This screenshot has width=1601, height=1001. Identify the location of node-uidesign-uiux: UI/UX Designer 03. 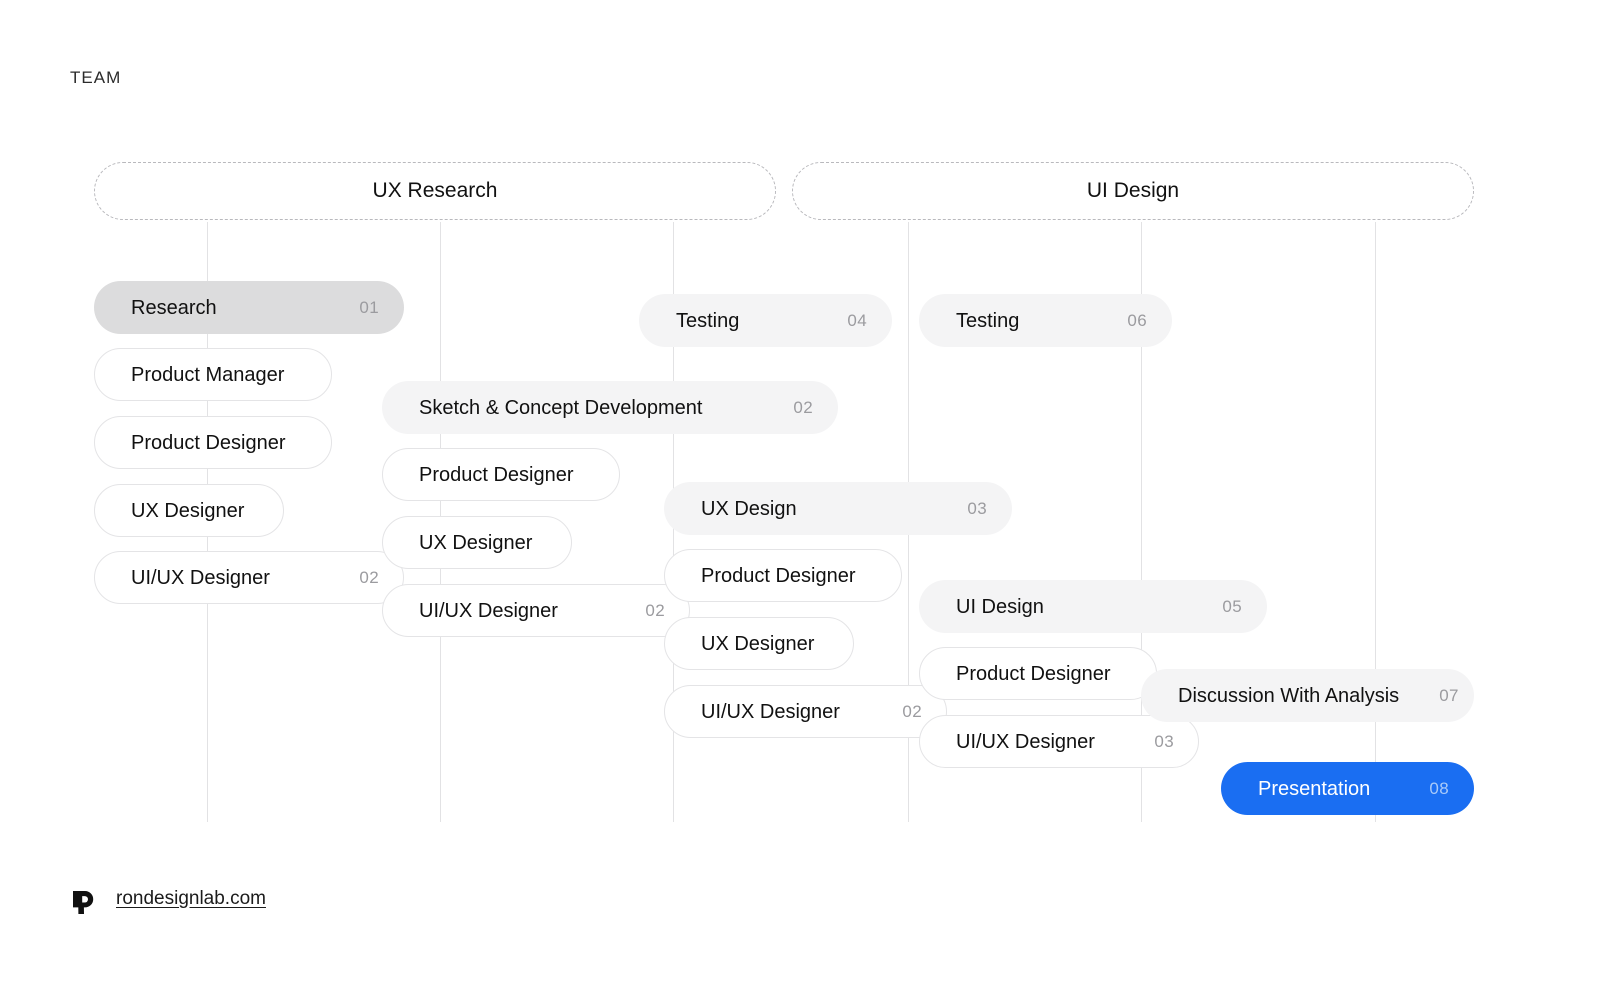
(1059, 741).